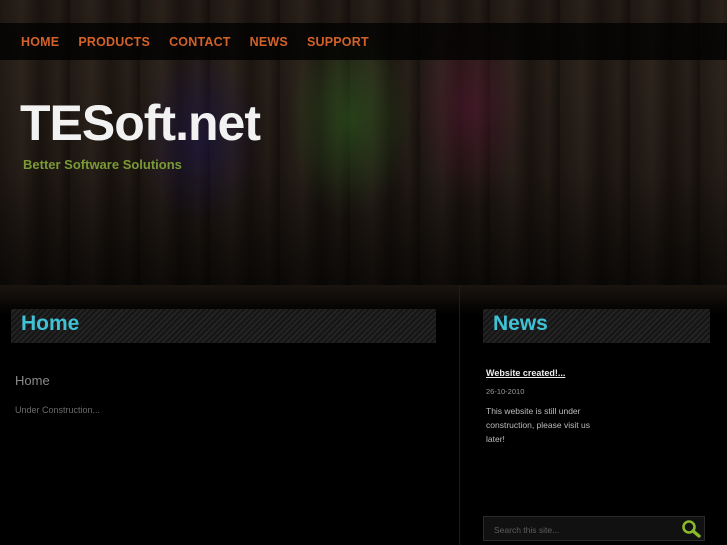  I want to click on search-box, so click(594, 528).